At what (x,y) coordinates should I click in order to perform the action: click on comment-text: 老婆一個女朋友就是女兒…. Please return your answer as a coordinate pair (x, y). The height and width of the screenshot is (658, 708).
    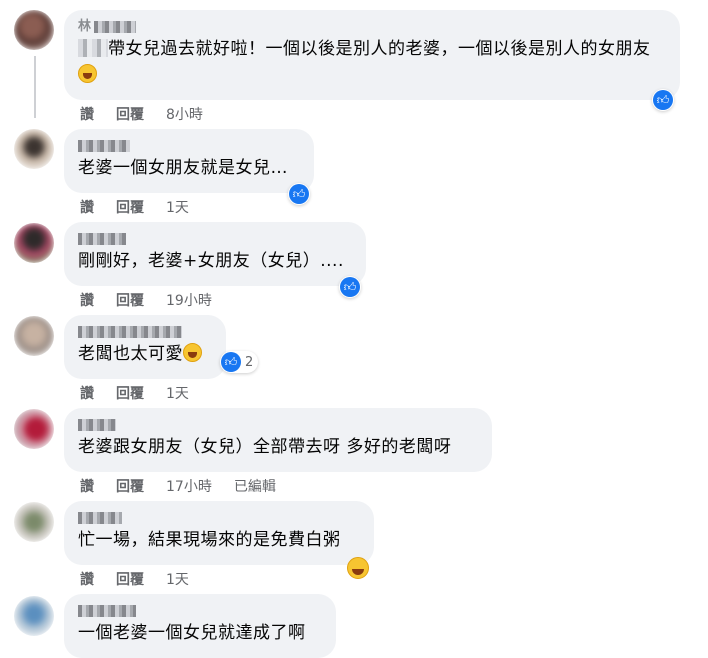
    Looking at the image, I should click on (183, 168).